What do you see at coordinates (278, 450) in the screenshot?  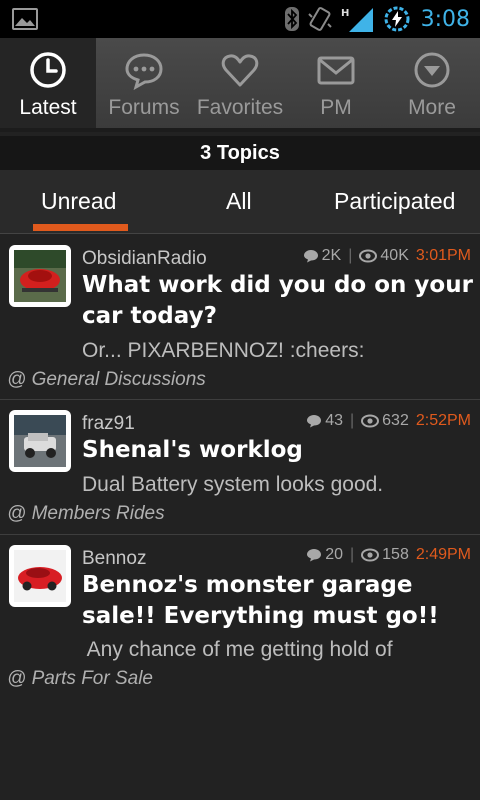 I see `topic-title: Shenal's worklog` at bounding box center [278, 450].